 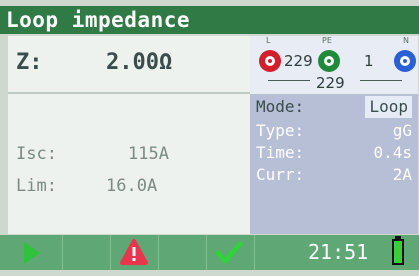 I want to click on mode-value: Loop, so click(x=388, y=107).